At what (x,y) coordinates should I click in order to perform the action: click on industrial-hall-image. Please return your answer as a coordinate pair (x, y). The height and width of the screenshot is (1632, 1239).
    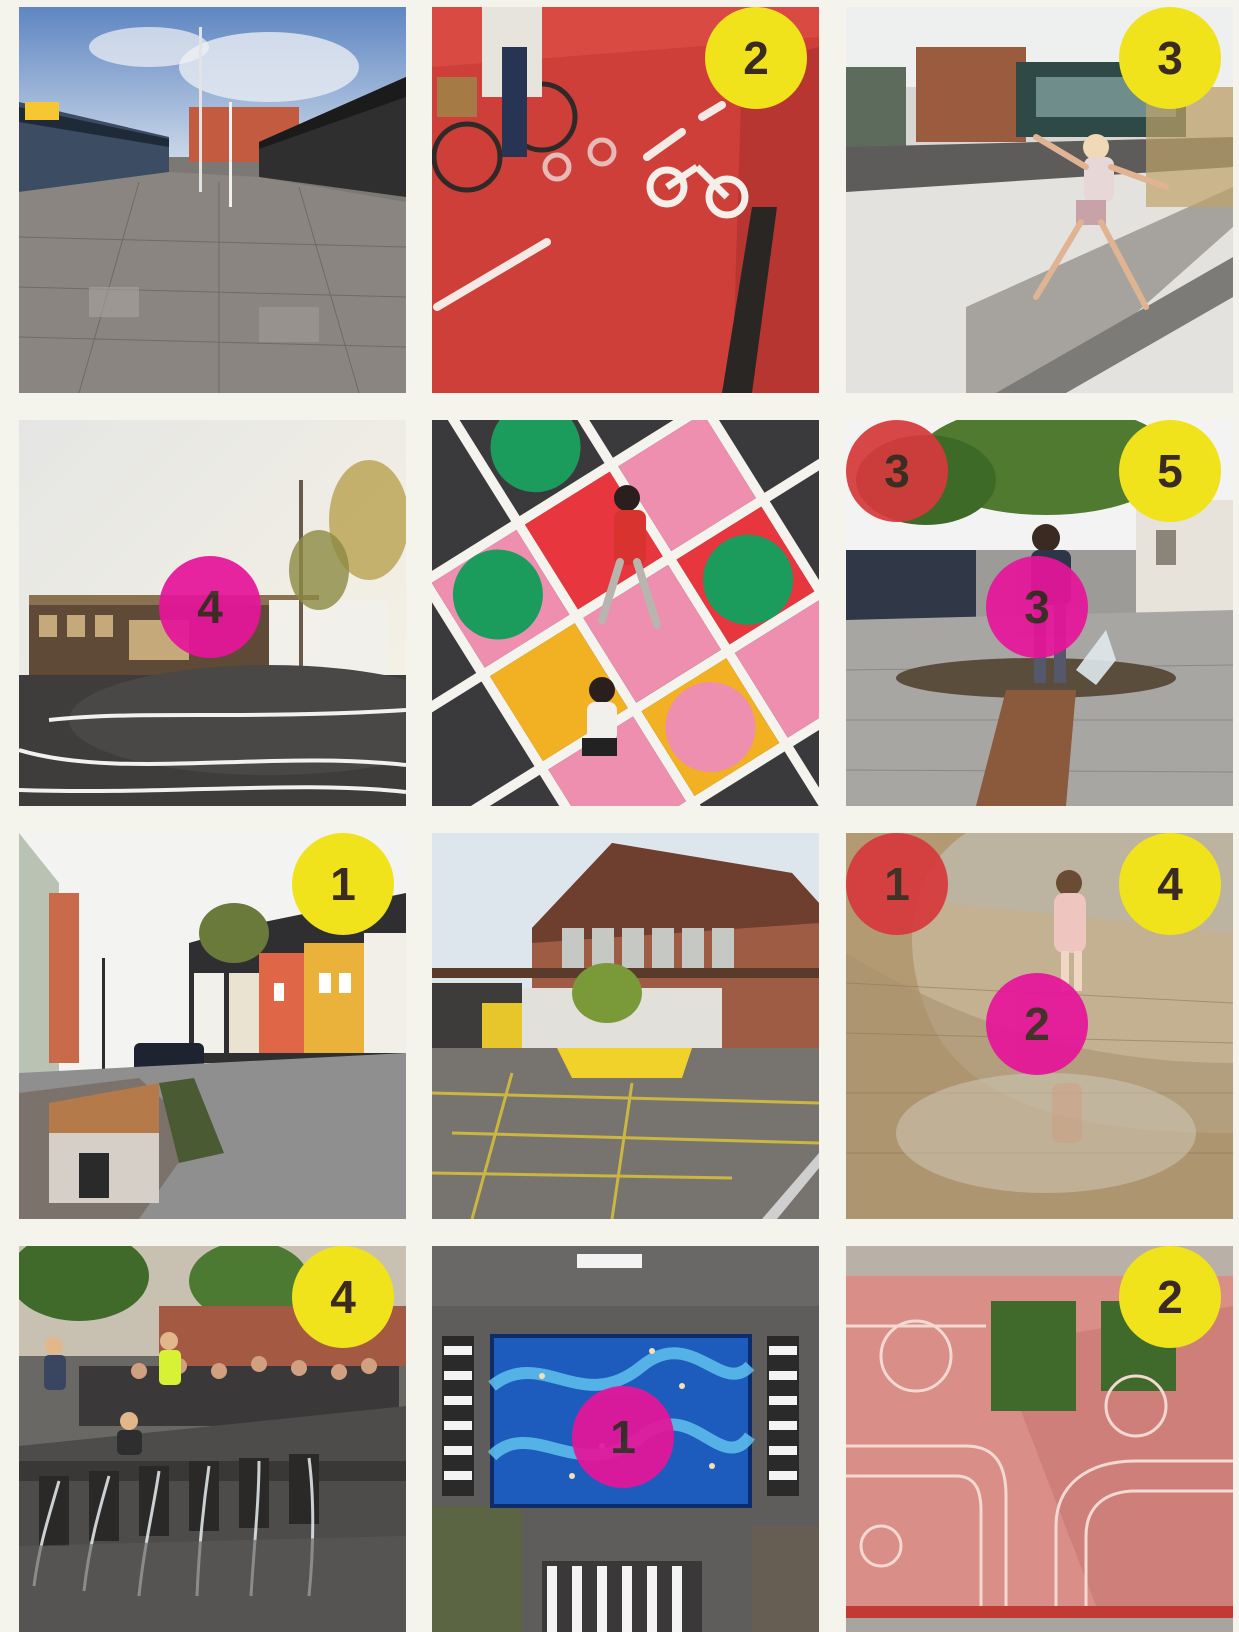
    Looking at the image, I should click on (625, 1026).